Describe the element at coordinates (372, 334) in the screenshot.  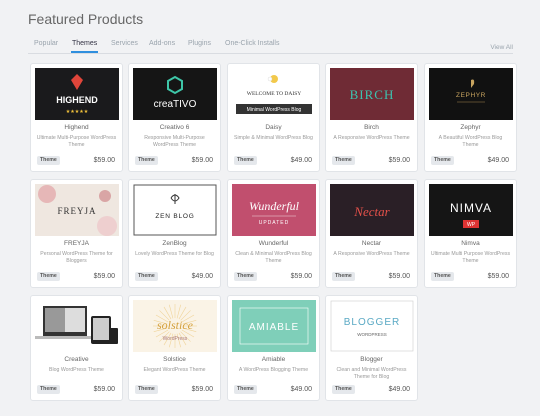
I see `svg-text: WORDPRESS` at that location.